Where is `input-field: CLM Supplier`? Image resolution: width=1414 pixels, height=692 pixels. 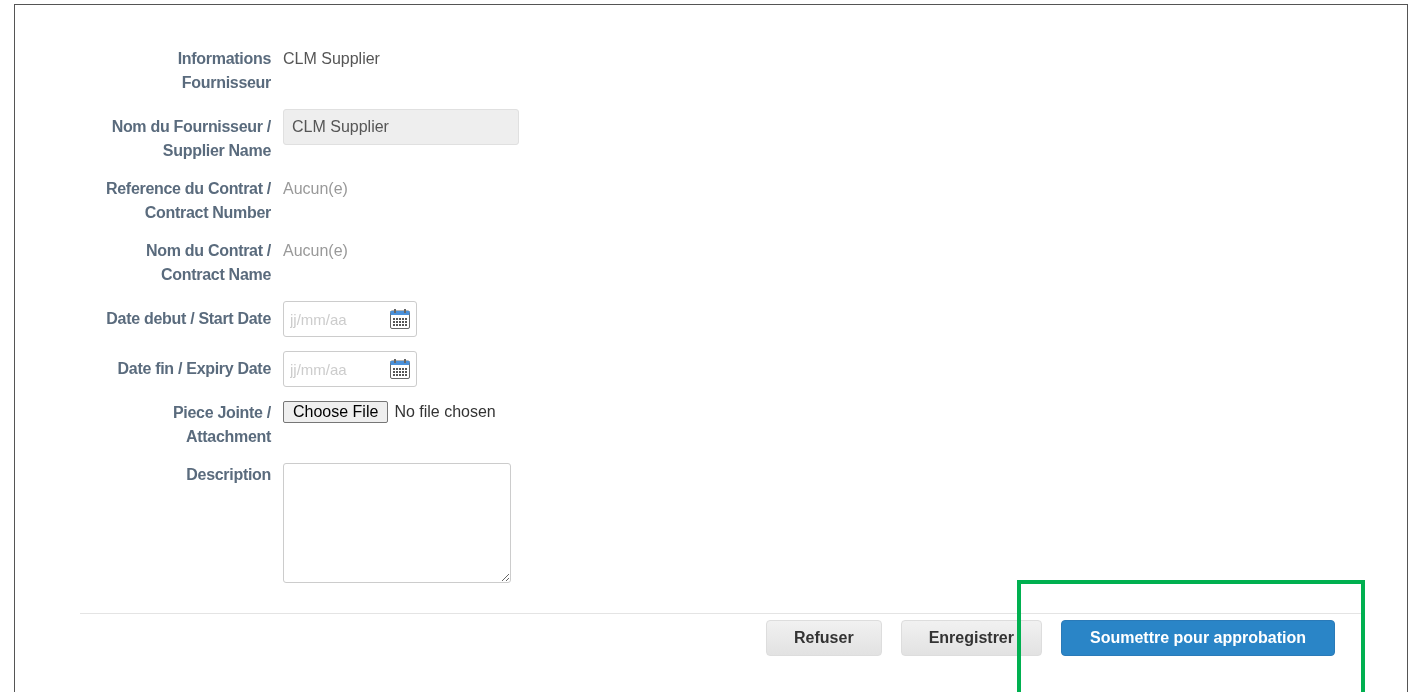 input-field: CLM Supplier is located at coordinates (401, 127).